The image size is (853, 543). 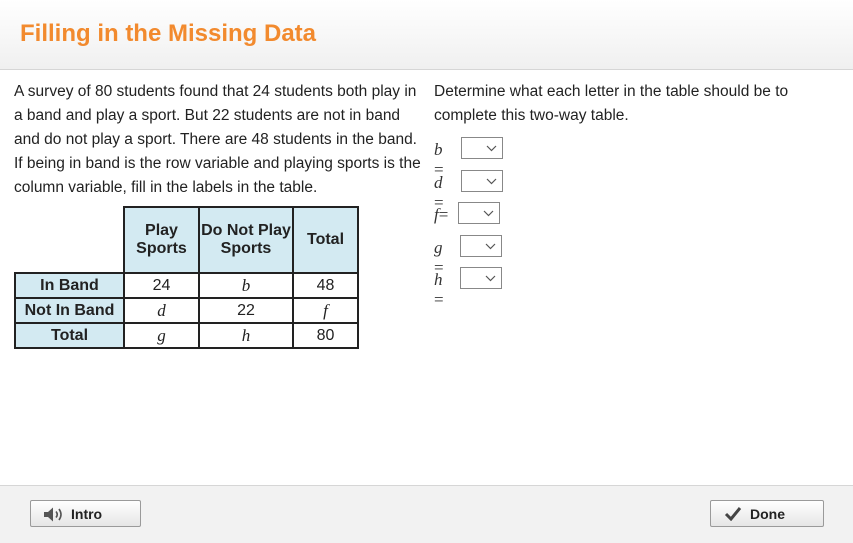 I want to click on col-header-total: Total, so click(x=325, y=240).